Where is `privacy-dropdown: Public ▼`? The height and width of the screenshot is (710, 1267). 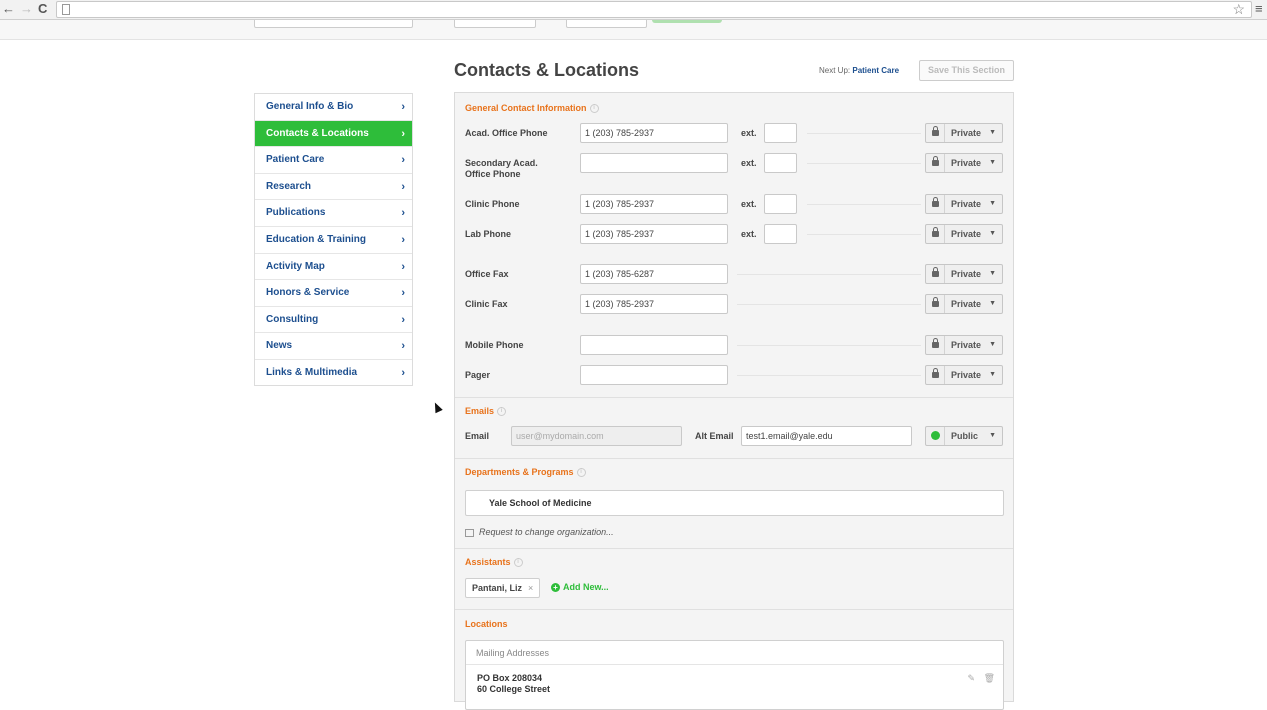 privacy-dropdown: Public ▼ is located at coordinates (964, 436).